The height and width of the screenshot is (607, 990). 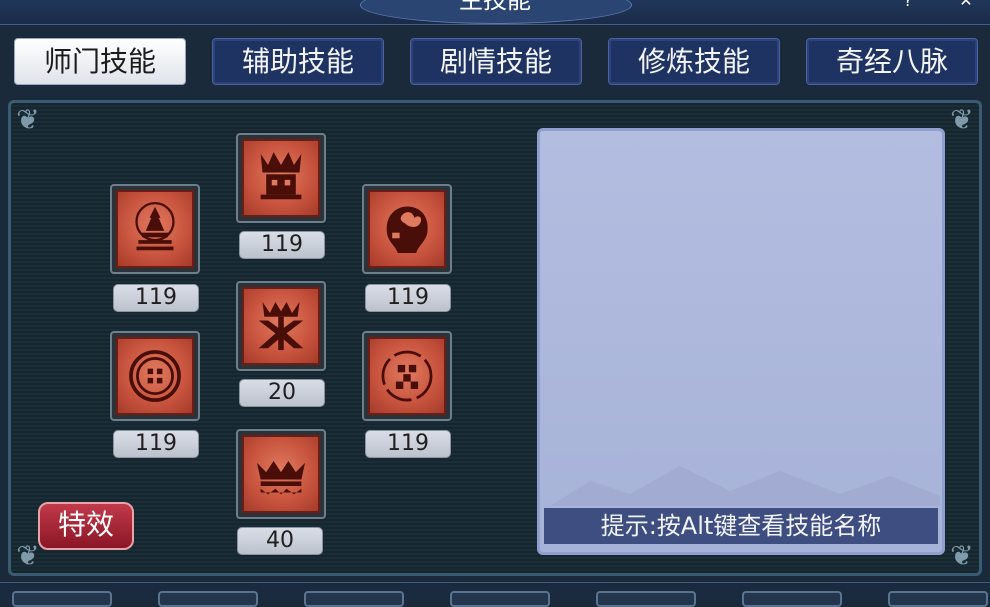 I want to click on skull-bird-icon, so click(x=407, y=230).